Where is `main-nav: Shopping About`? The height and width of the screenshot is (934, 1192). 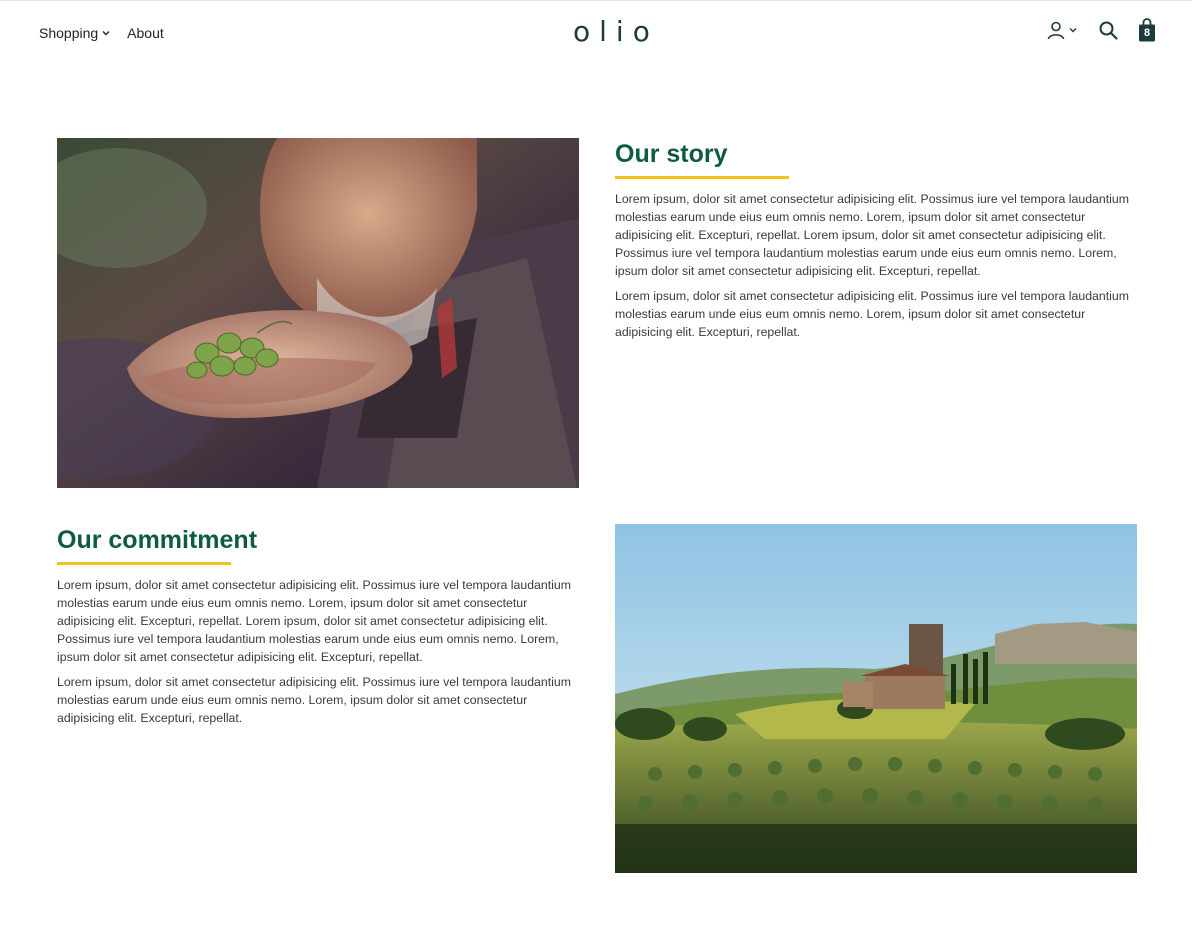 main-nav: Shopping About is located at coordinates (101, 33).